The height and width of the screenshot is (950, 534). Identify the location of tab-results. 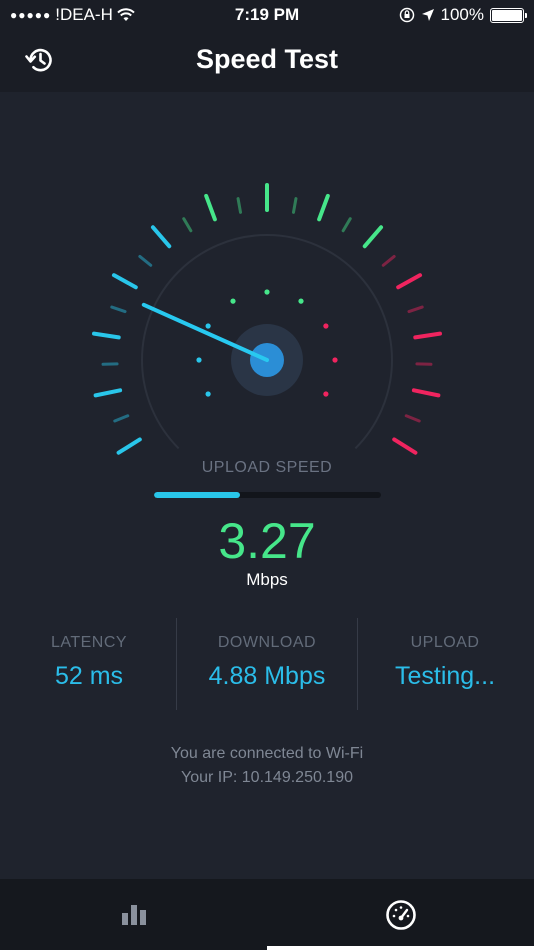
(133, 914).